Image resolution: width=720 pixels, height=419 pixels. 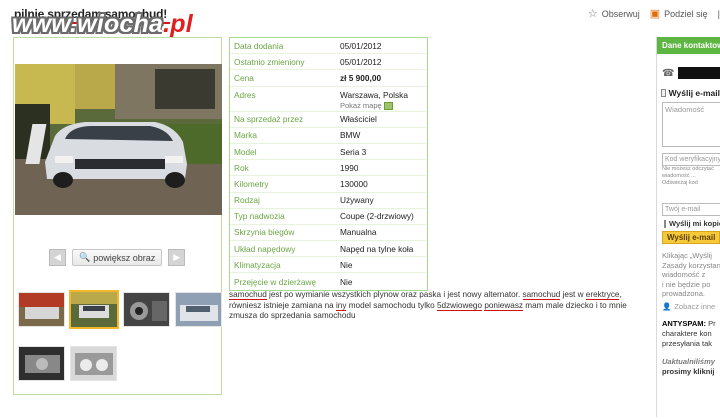 I want to click on gallery-controls: ◀ 🔍 powiększ obraz ▶, so click(x=117, y=257).